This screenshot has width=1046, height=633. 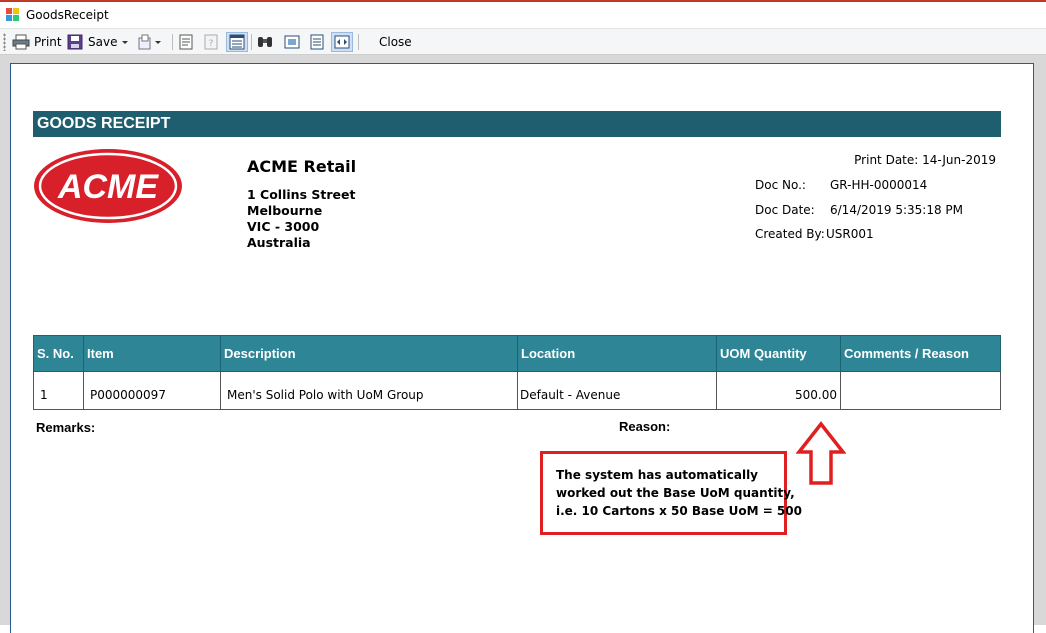 I want to click on svg-text: ACME, so click(x=108, y=187).